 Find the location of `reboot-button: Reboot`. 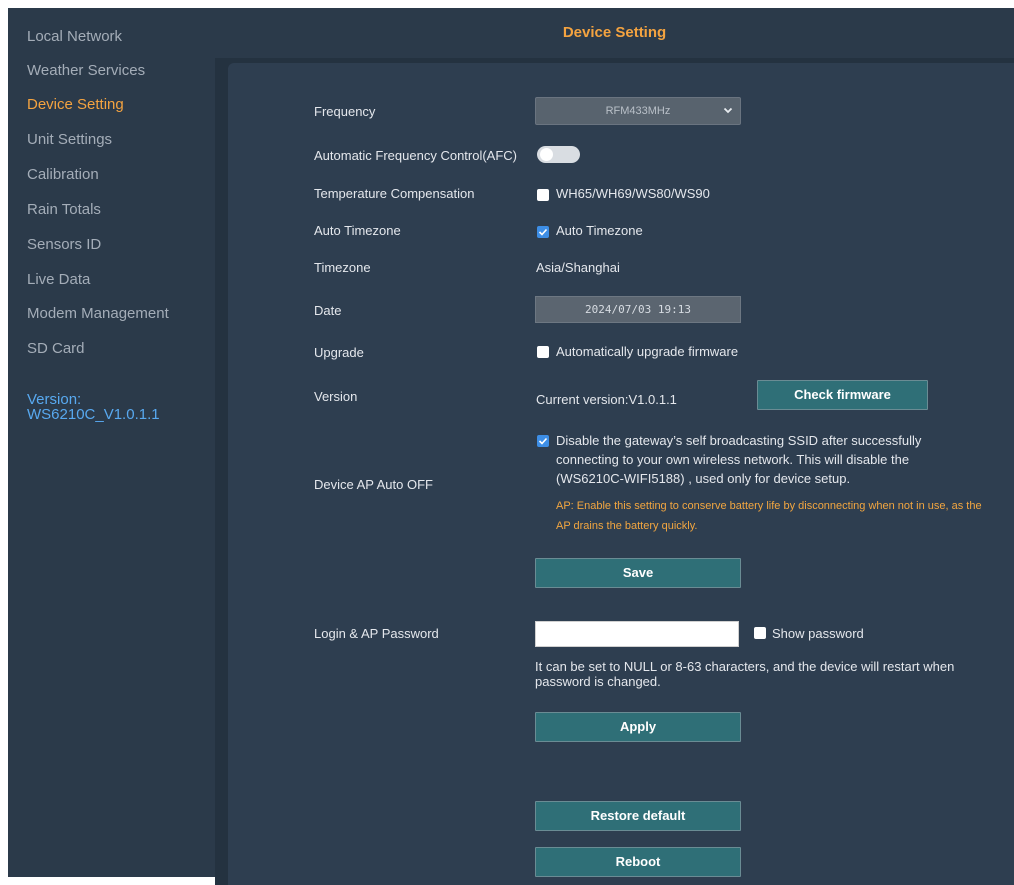

reboot-button: Reboot is located at coordinates (638, 862).